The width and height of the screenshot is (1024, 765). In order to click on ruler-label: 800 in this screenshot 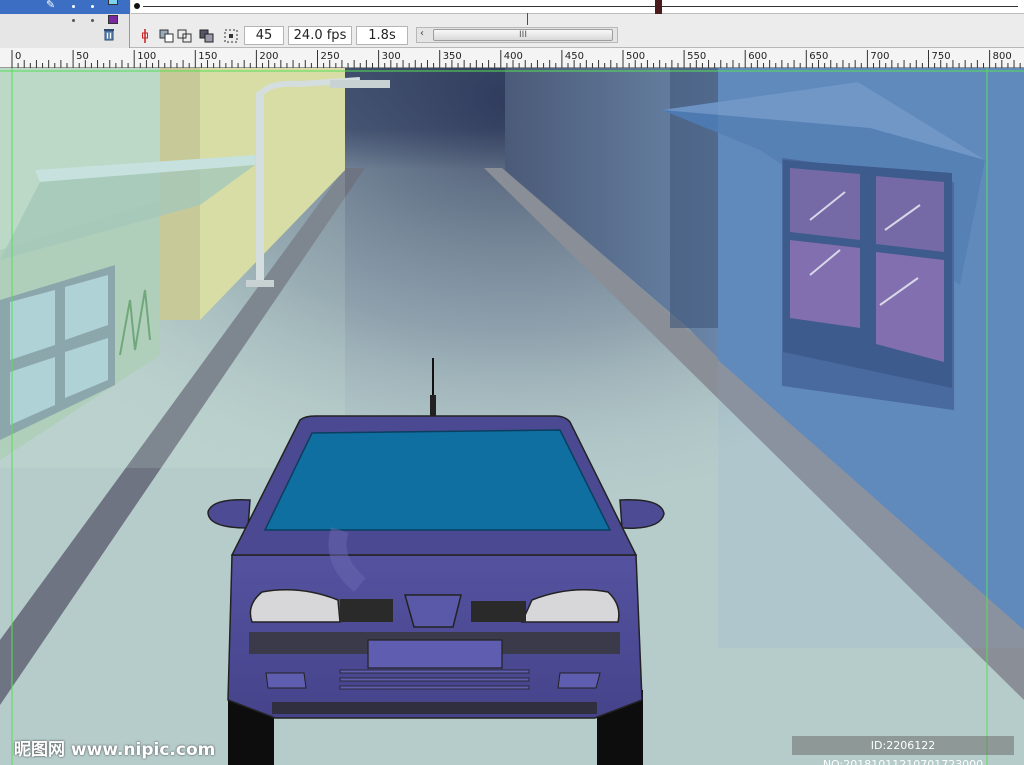, I will do `click(1002, 56)`.